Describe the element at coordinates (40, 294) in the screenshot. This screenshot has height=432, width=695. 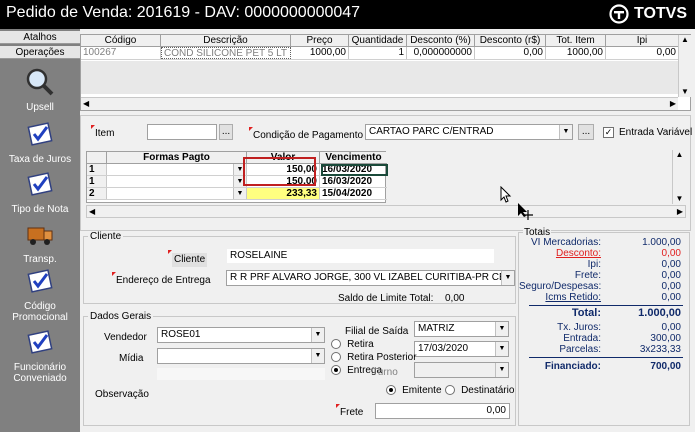
I see `sidebar-item-codigo-promocional: Código Promocional` at that location.